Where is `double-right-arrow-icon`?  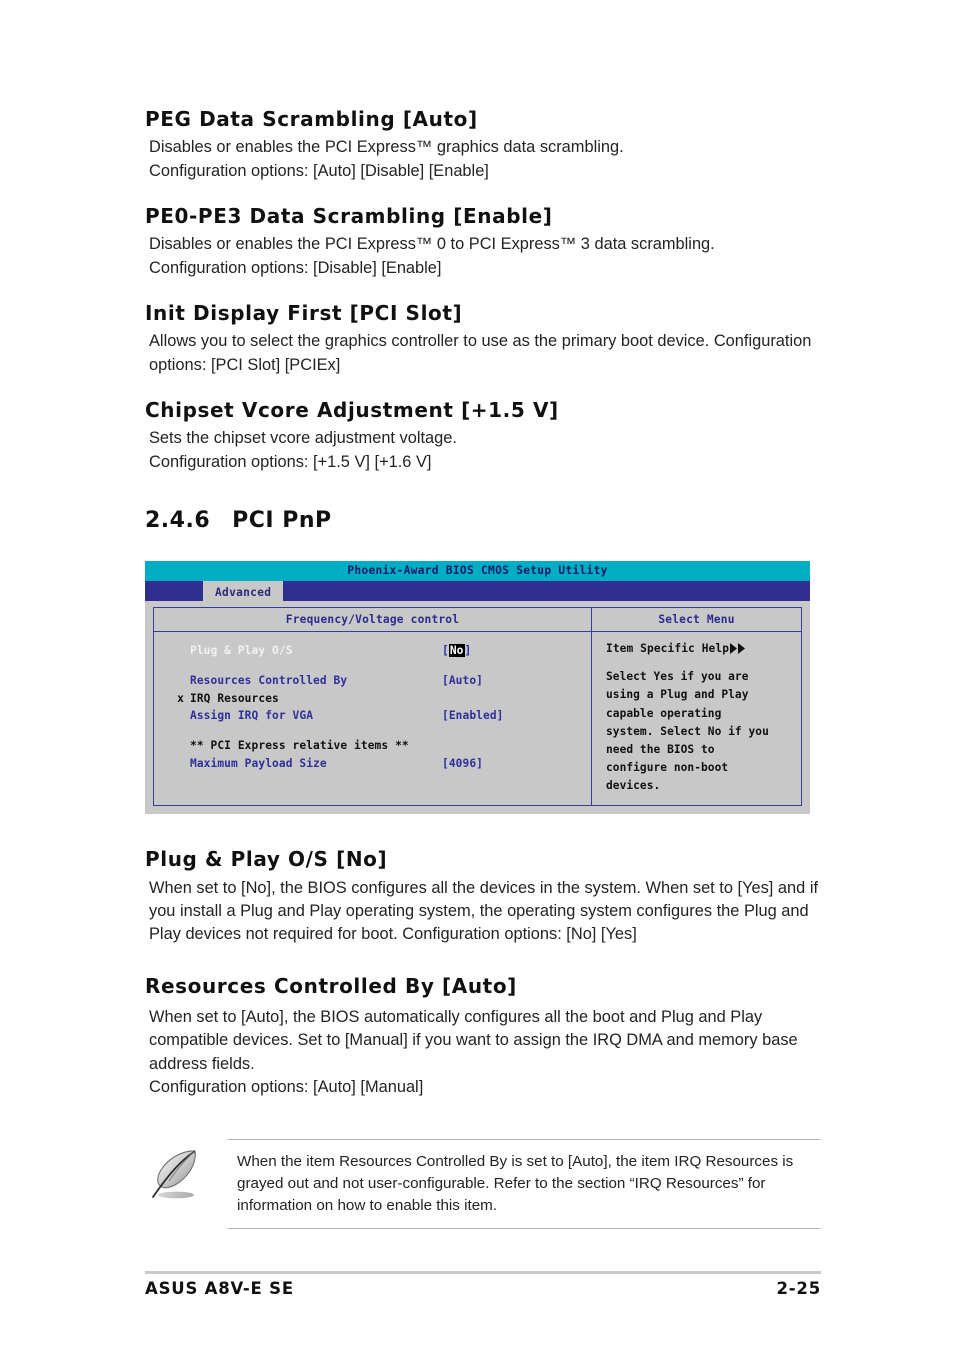 double-right-arrow-icon is located at coordinates (738, 649).